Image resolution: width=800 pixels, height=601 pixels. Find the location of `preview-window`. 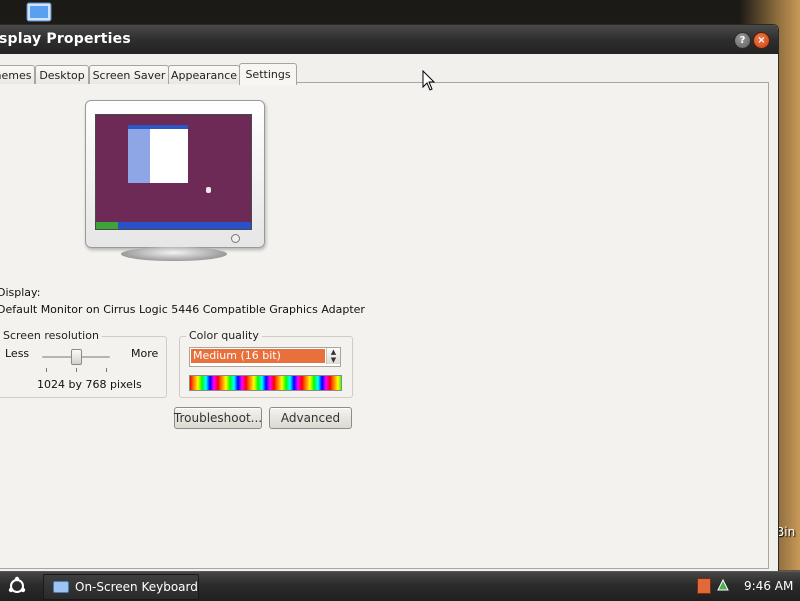

preview-window is located at coordinates (158, 154).